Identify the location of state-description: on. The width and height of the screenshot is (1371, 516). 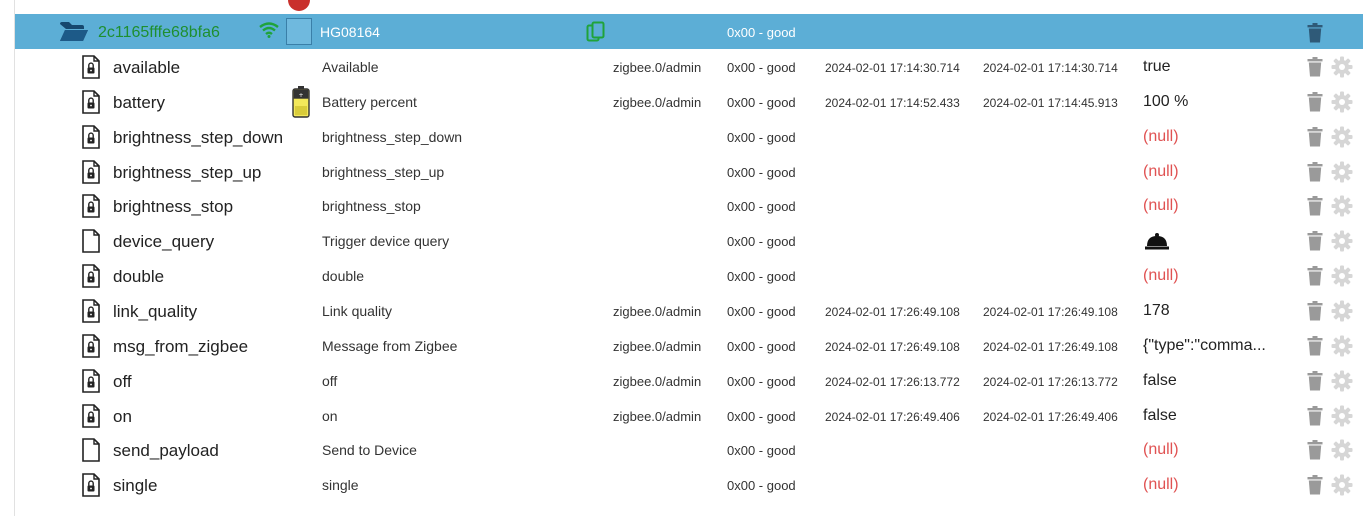
(330, 415).